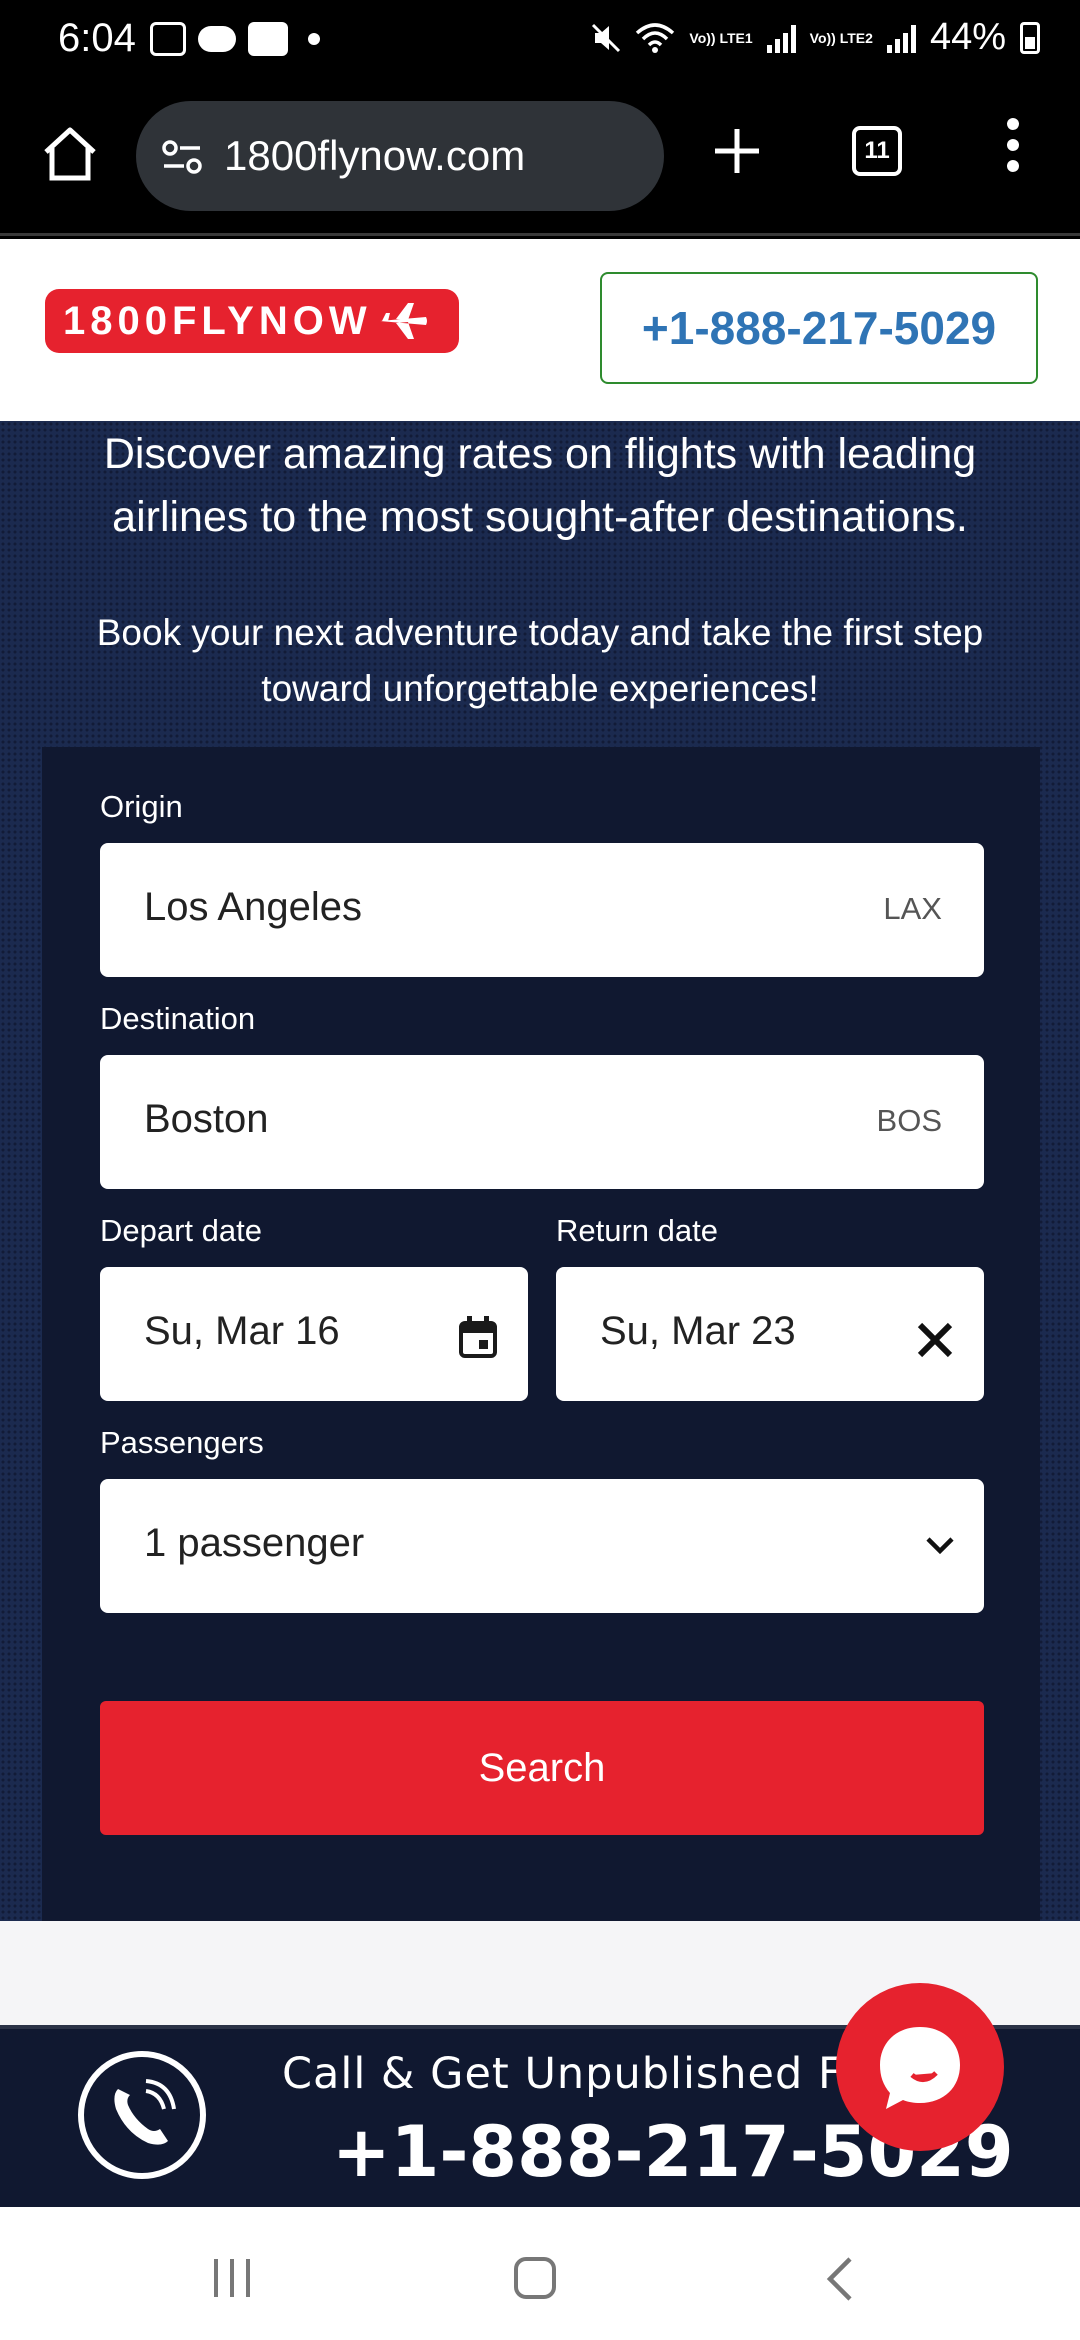 The width and height of the screenshot is (1080, 2340). I want to click on destination-code: BOS, so click(909, 1120).